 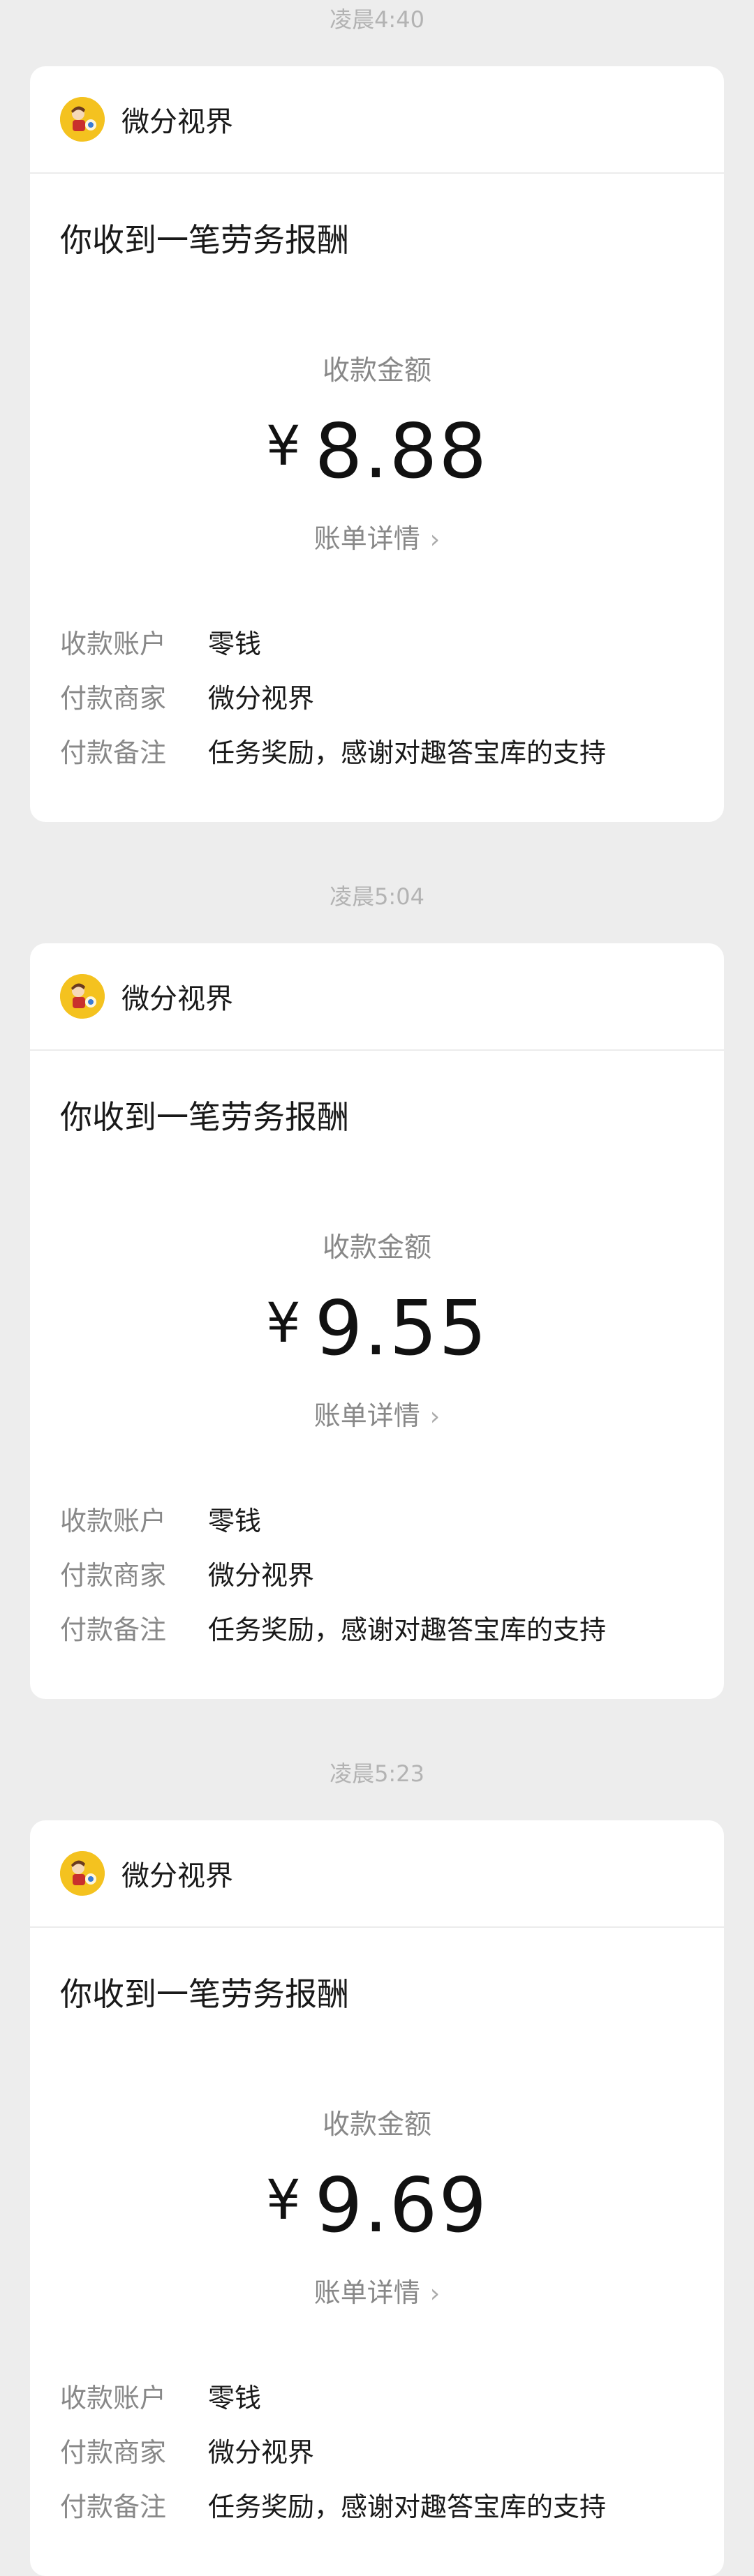 What do you see at coordinates (402, 452) in the screenshot?
I see `amount-number: 8.88` at bounding box center [402, 452].